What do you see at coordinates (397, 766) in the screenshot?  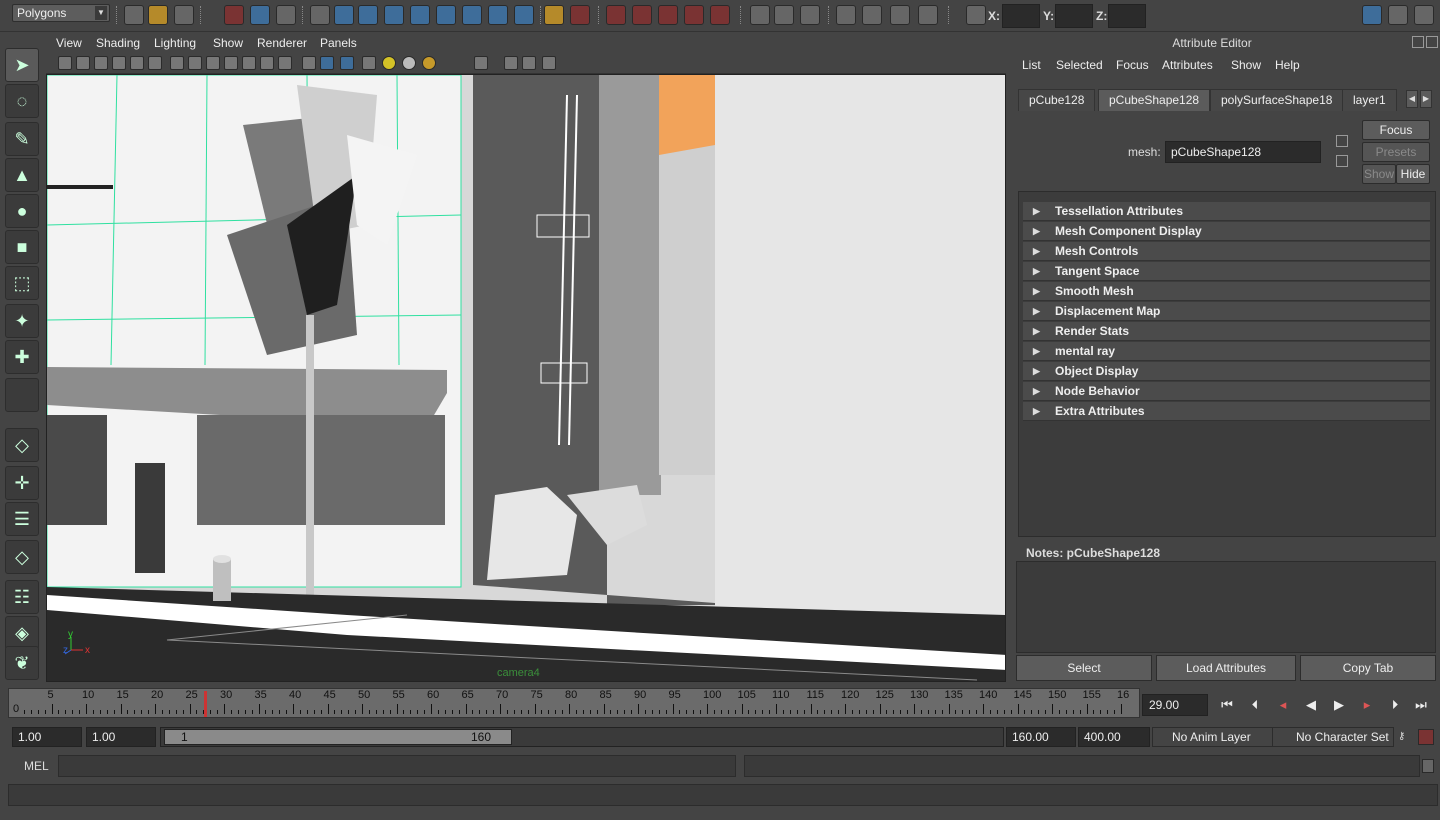 I see `command-input` at bounding box center [397, 766].